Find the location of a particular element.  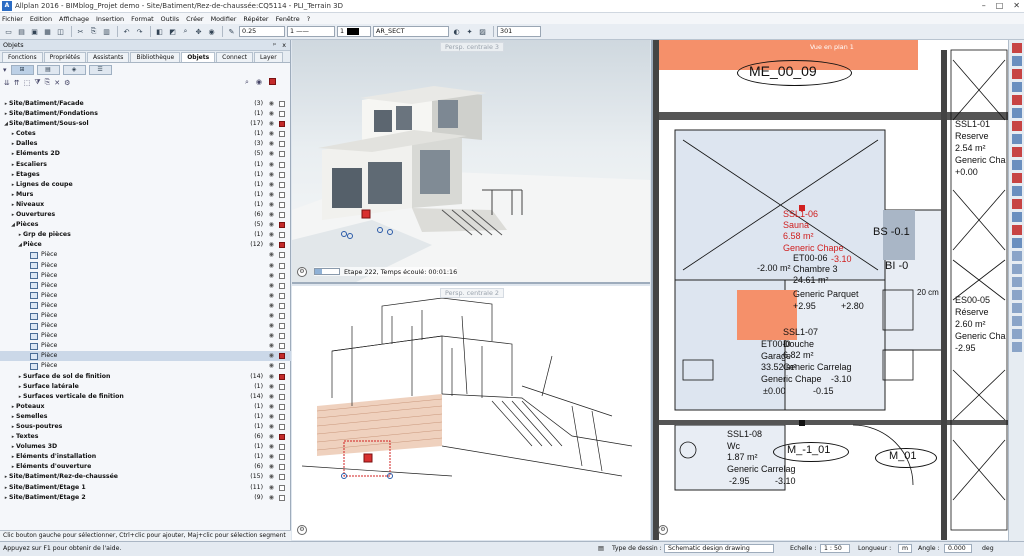

list-view-button: ☰ is located at coordinates (100, 70).